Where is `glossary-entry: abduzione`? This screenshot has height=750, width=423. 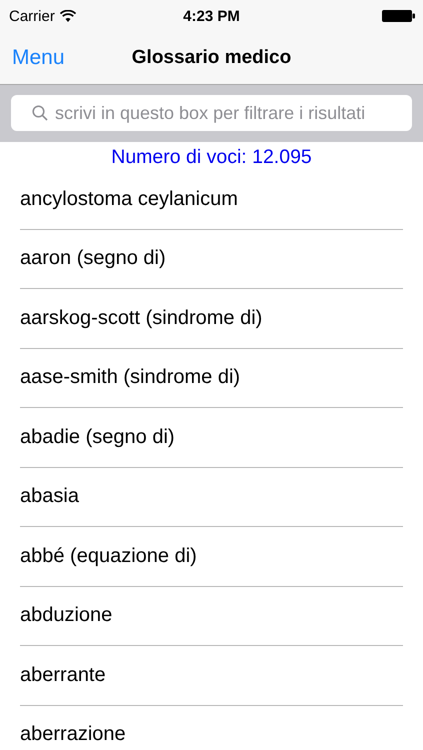
glossary-entry: abduzione is located at coordinates (66, 616).